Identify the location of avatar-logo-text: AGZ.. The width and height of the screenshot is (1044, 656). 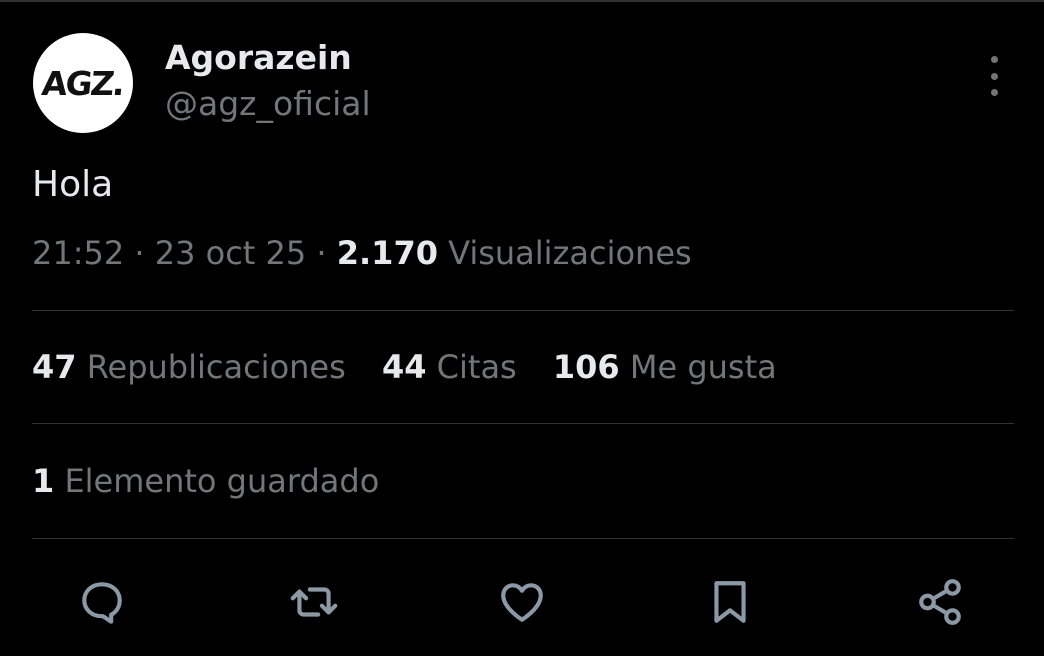
(83, 83).